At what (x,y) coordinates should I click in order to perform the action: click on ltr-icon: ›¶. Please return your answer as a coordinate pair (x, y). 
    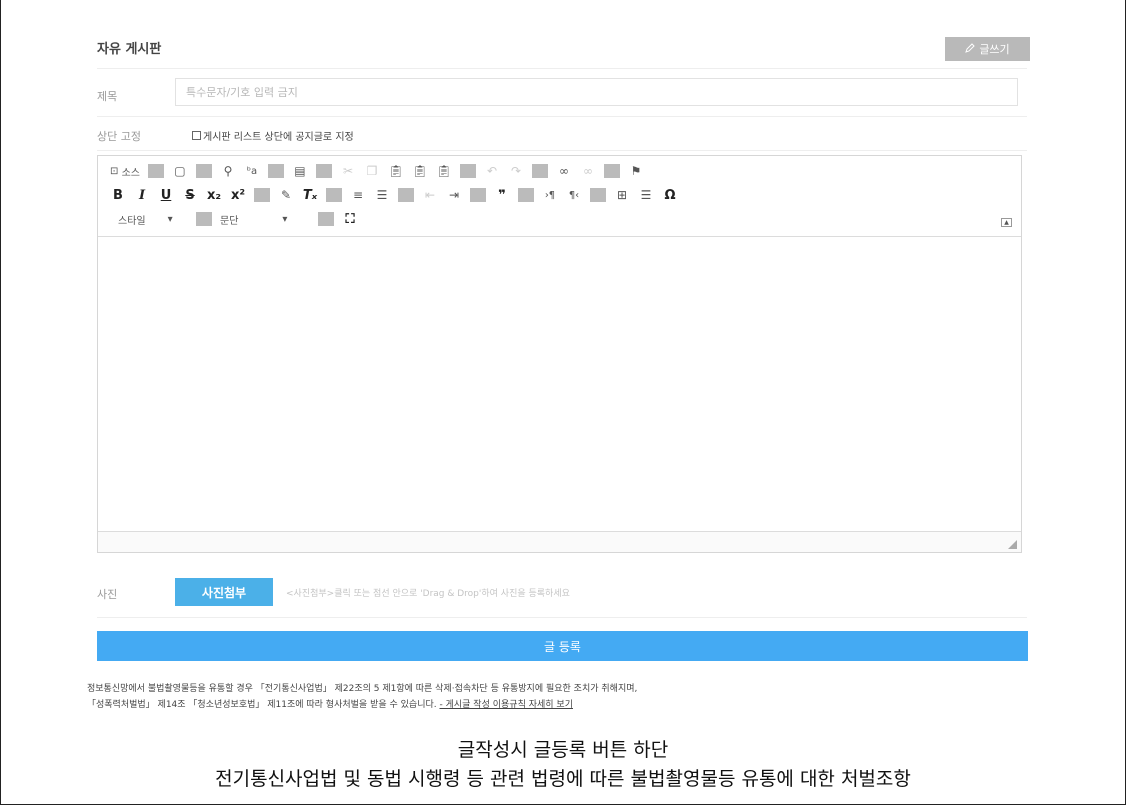
    Looking at the image, I should click on (550, 195).